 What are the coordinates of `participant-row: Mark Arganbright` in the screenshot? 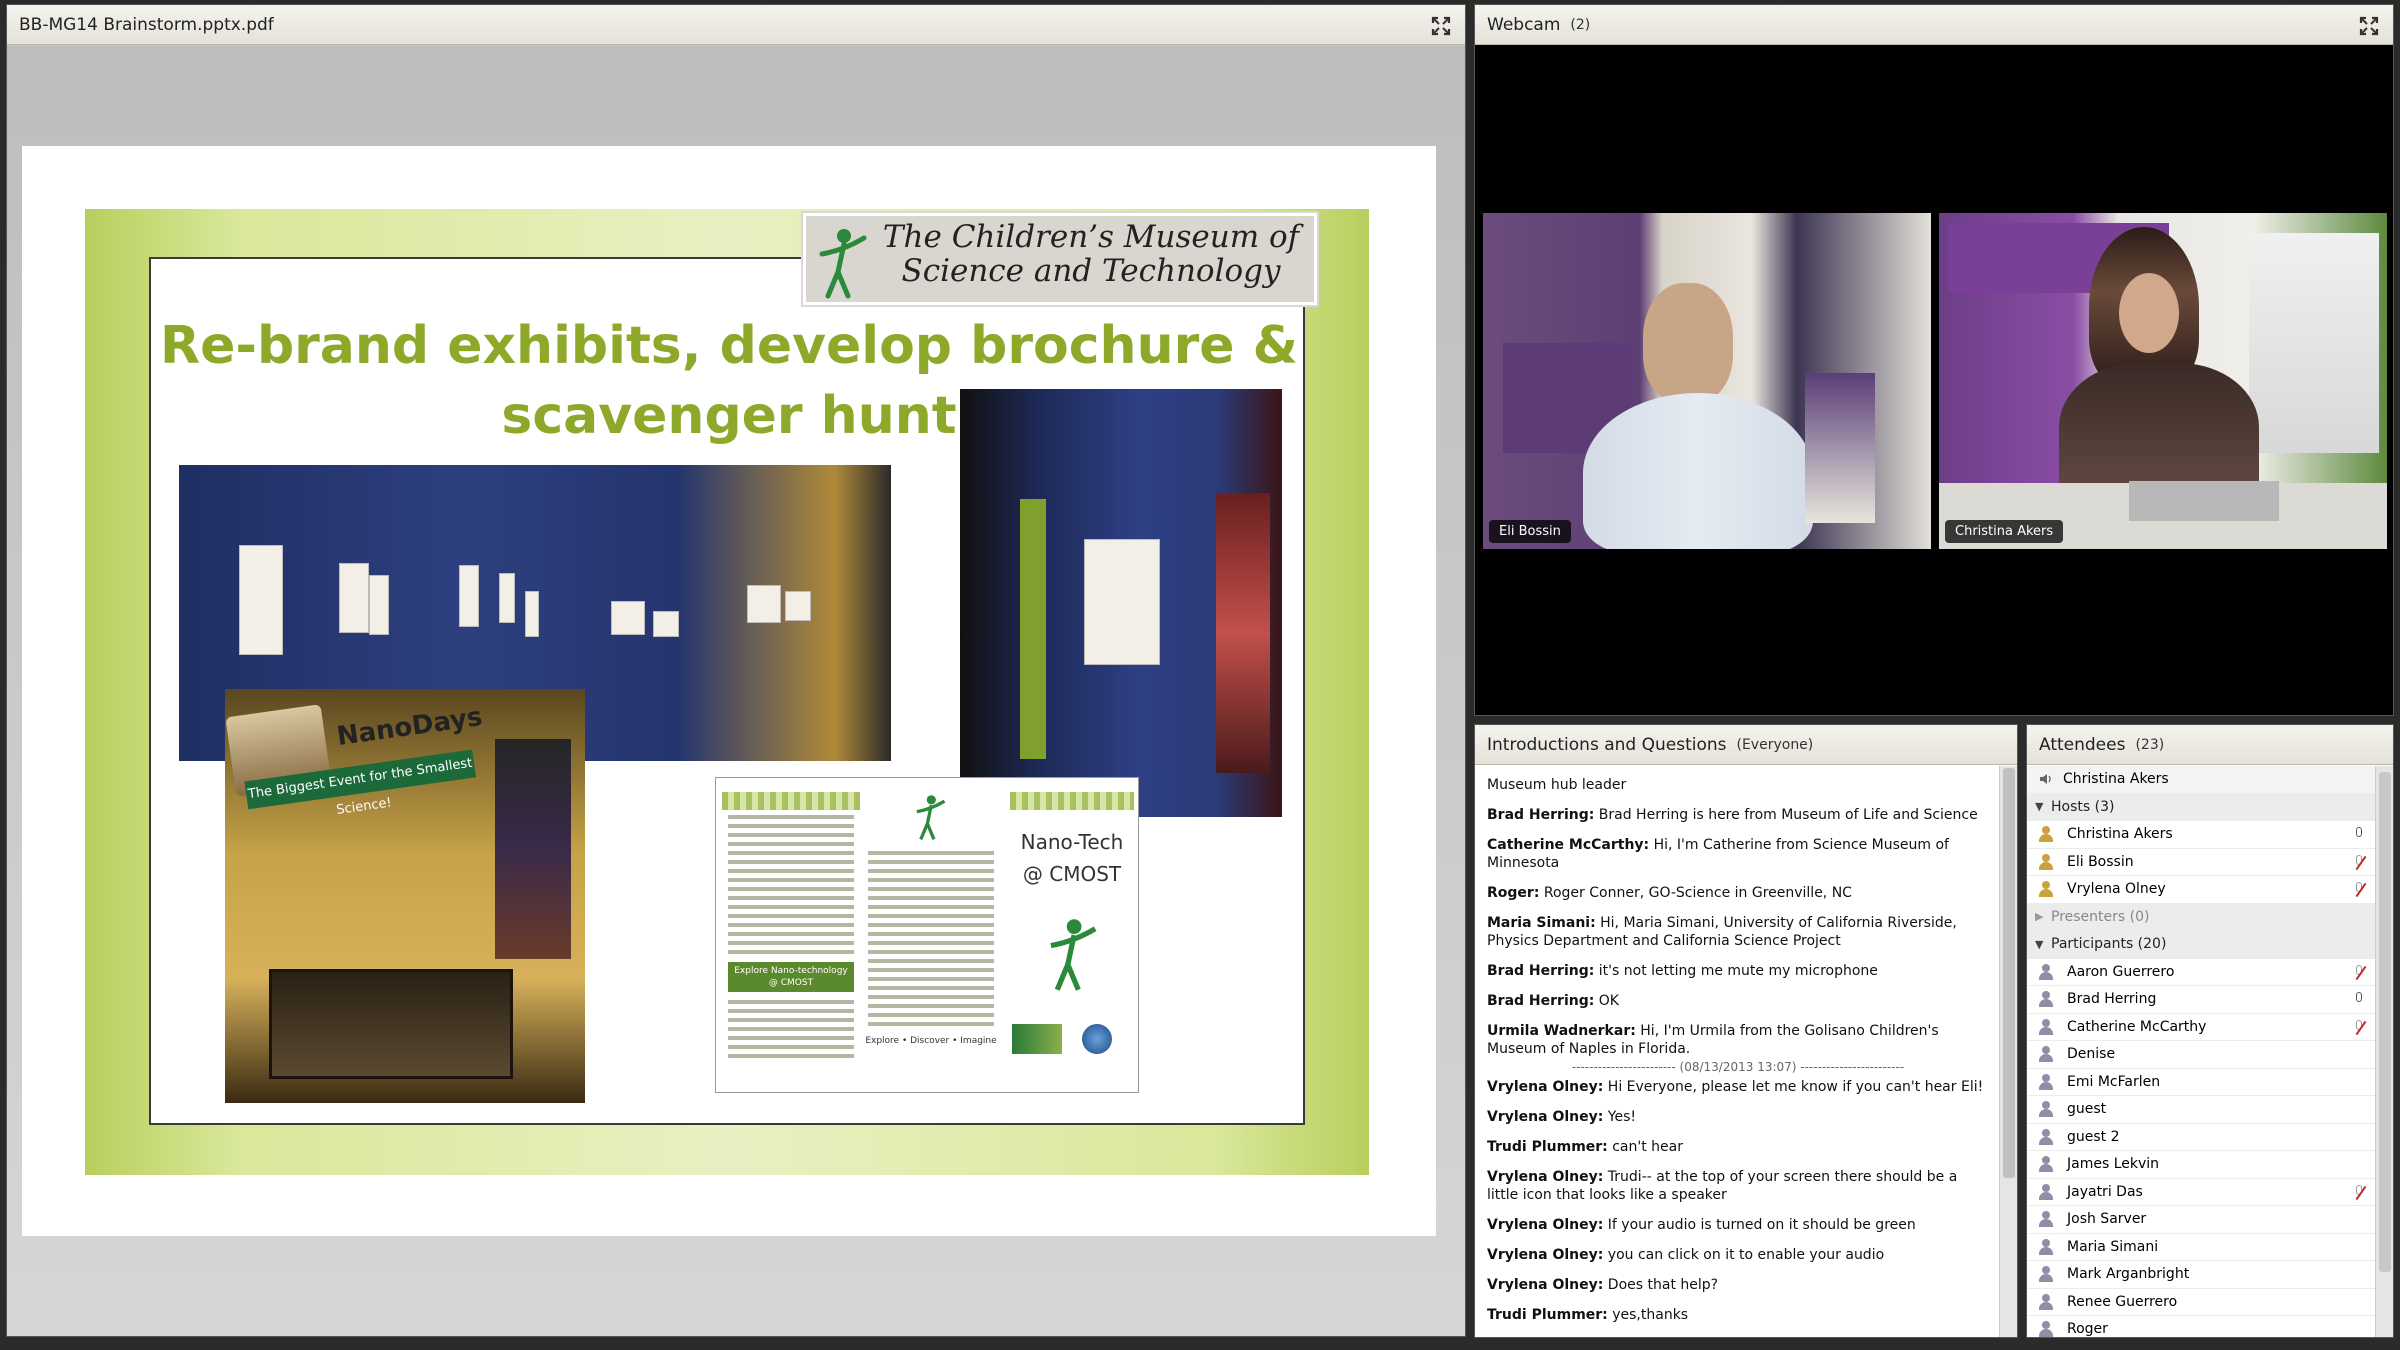 It's located at (2201, 1275).